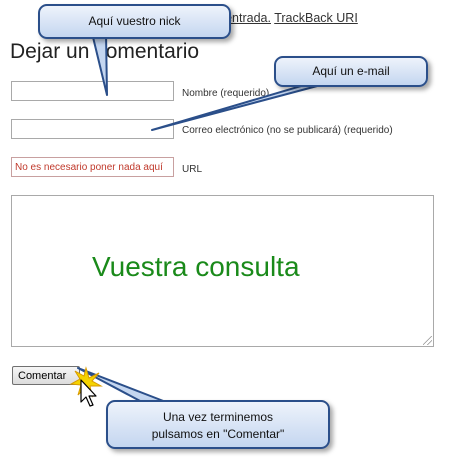  I want to click on nick-callout: Aquí vuestro nick, so click(134, 21).